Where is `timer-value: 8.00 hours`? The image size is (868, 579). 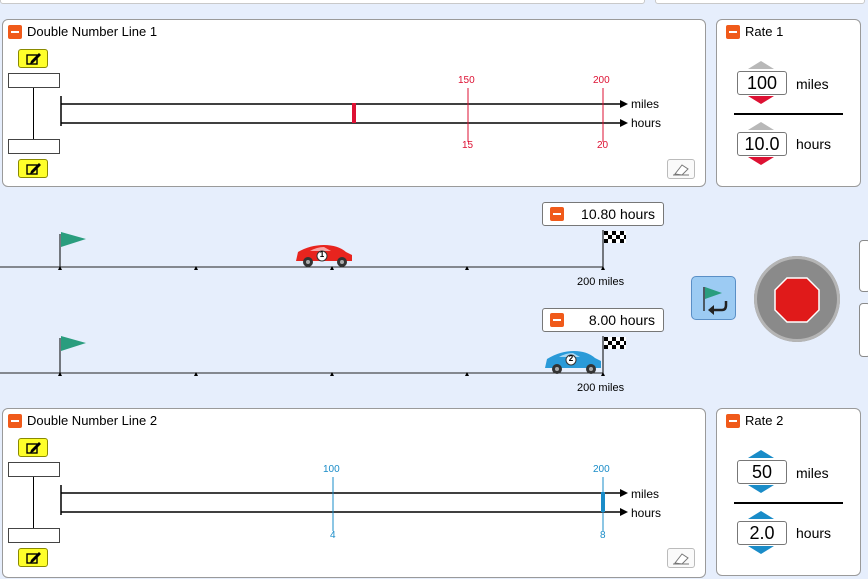 timer-value: 8.00 hours is located at coordinates (621, 320).